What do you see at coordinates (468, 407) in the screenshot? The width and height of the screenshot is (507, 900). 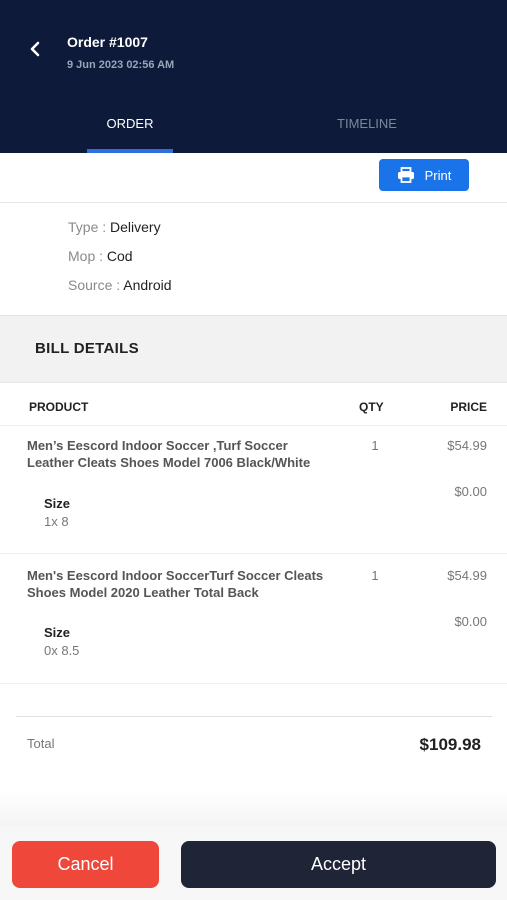 I see `column-header-price: PRICE` at bounding box center [468, 407].